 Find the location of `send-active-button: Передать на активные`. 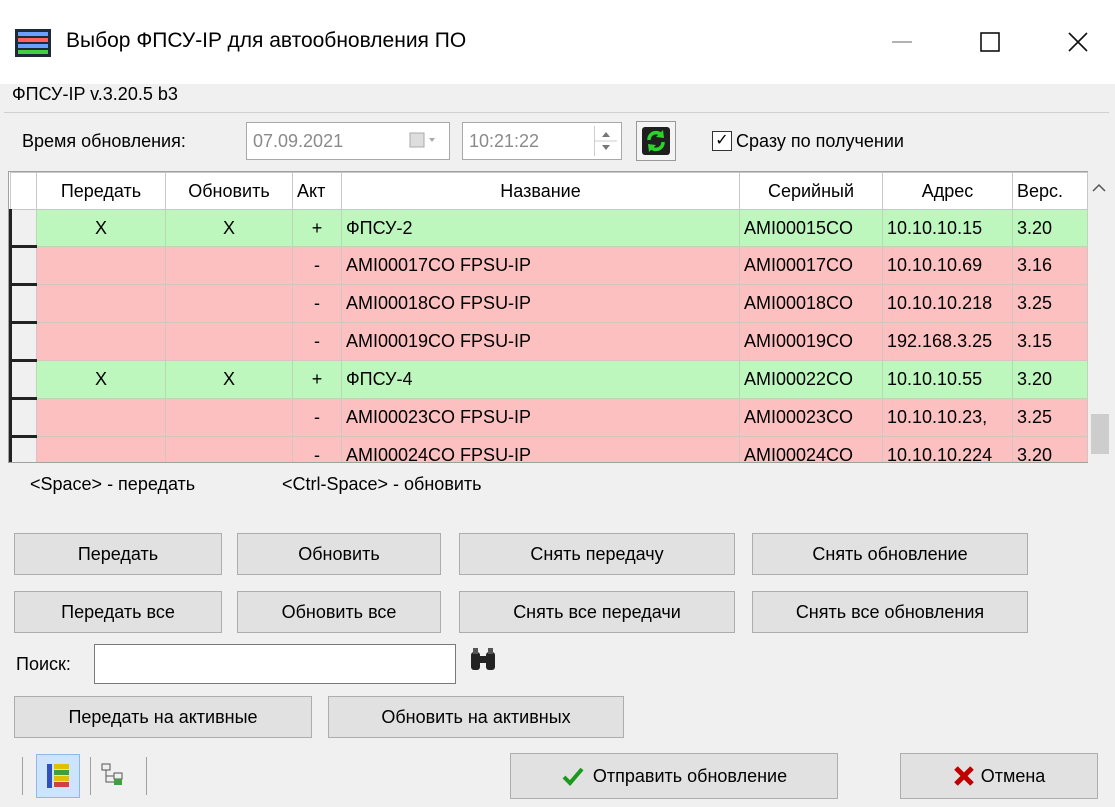

send-active-button: Передать на активные is located at coordinates (163, 717).